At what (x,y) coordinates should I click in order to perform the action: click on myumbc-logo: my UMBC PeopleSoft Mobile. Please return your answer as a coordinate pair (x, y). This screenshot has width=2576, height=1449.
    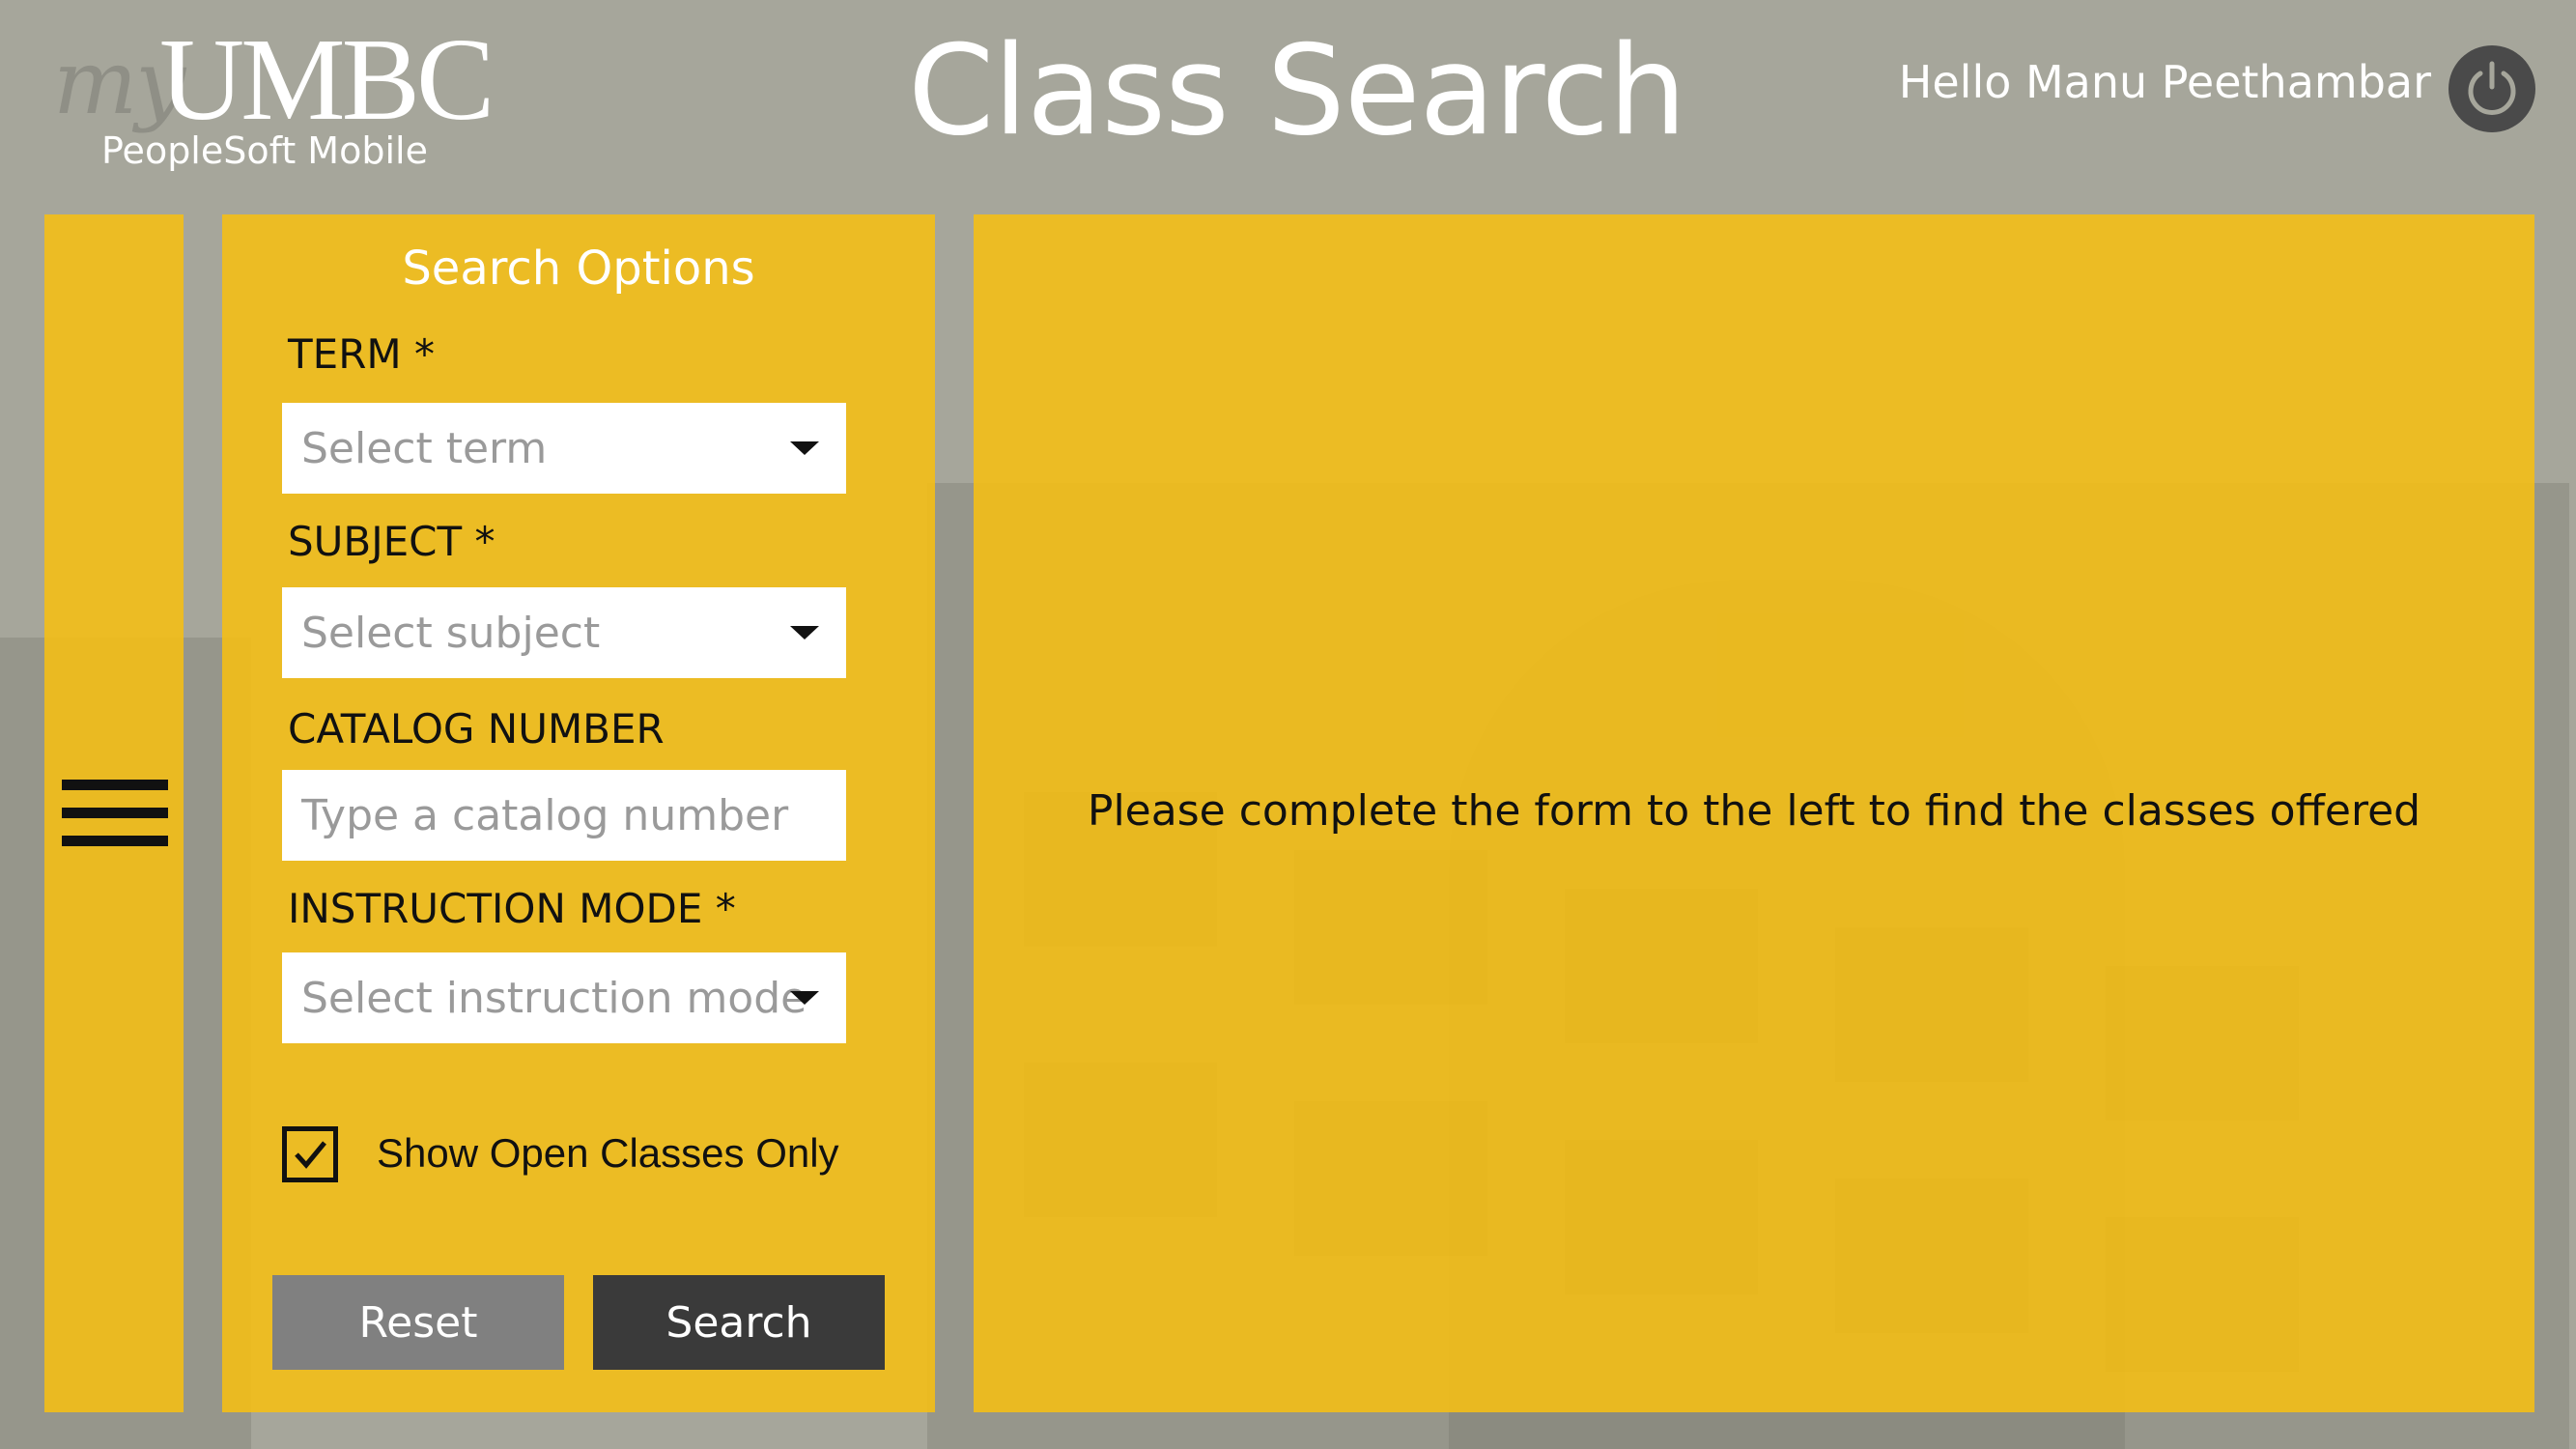
    Looking at the image, I should click on (274, 95).